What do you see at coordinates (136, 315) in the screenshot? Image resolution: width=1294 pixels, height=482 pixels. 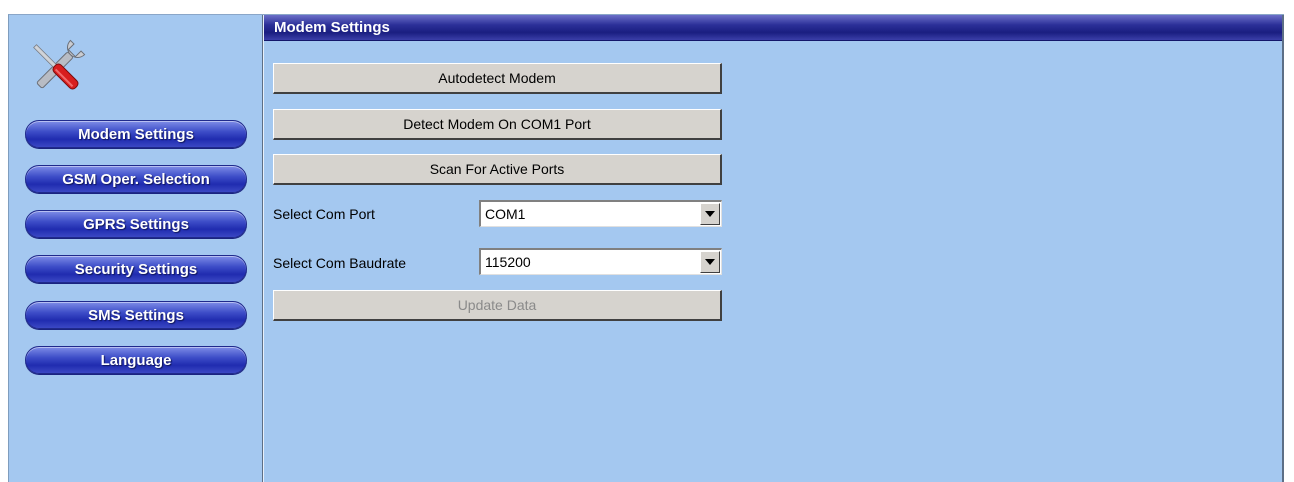 I see `nav-sms-settings: SMS Settings` at bounding box center [136, 315].